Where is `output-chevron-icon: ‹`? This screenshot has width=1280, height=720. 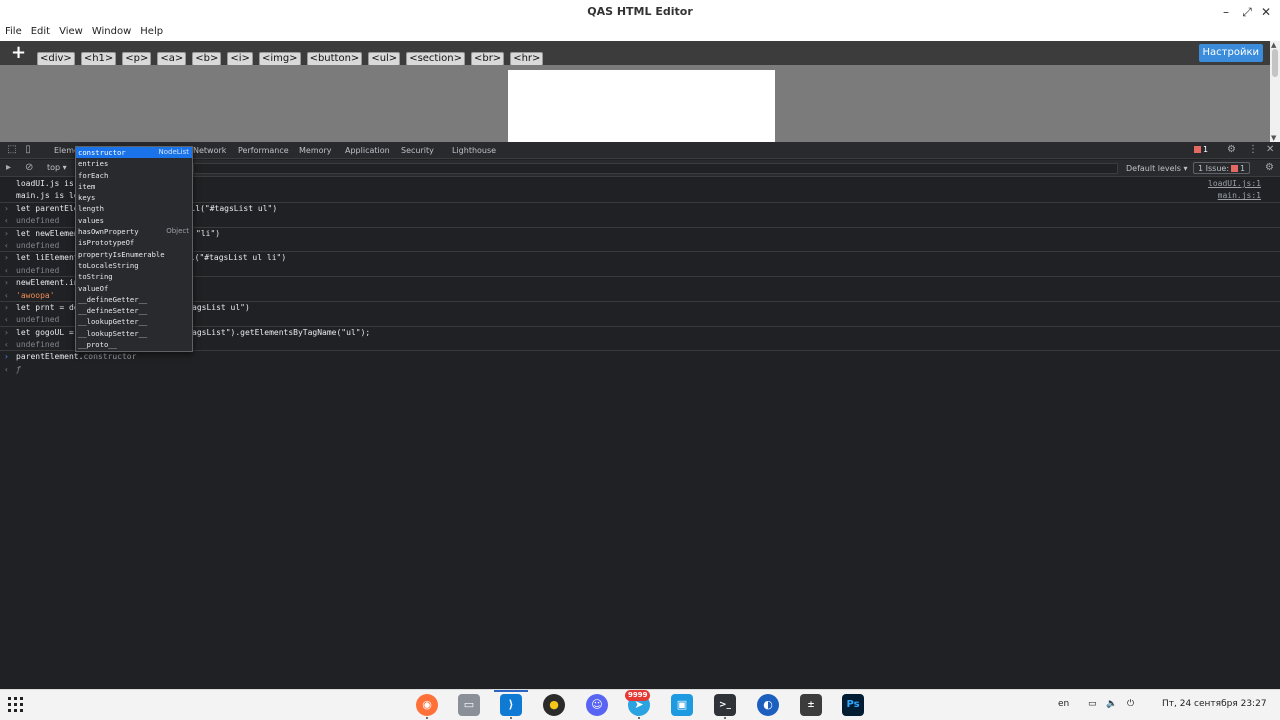 output-chevron-icon: ‹ is located at coordinates (6, 320).